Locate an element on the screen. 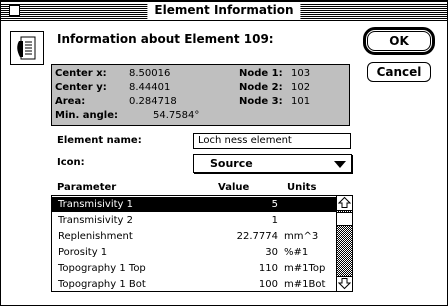  table-row: Transmisivity 1 5 is located at coordinates (194, 204).